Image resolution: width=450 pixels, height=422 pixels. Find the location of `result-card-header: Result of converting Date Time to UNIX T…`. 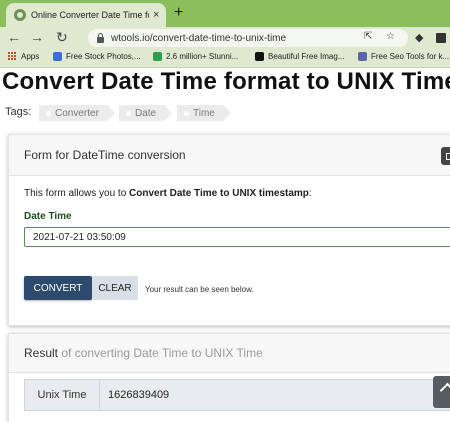

result-card-header: Result of converting Date Time to UNIX T… is located at coordinates (229, 353).